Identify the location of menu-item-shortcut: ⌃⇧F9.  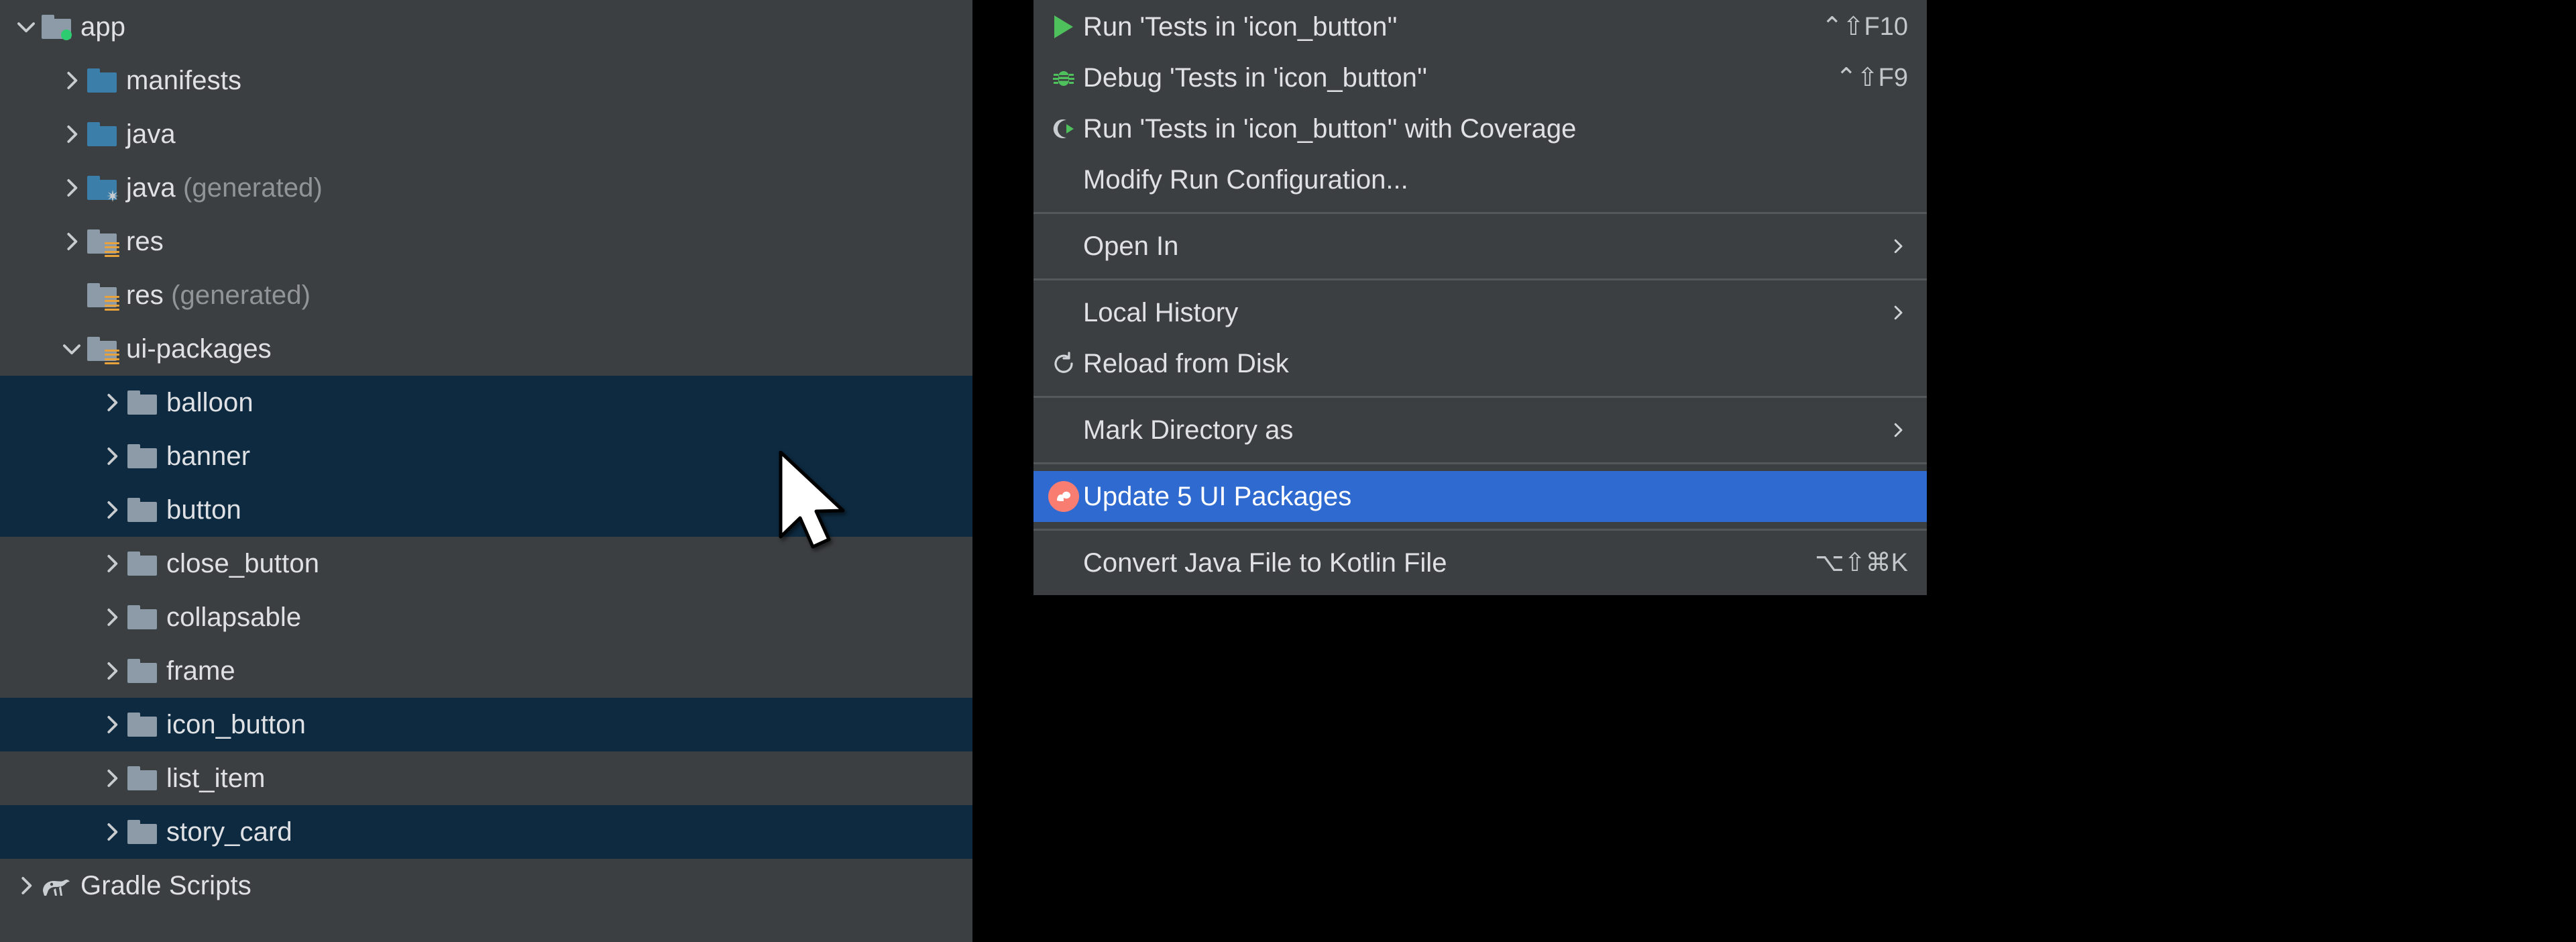
(1871, 78).